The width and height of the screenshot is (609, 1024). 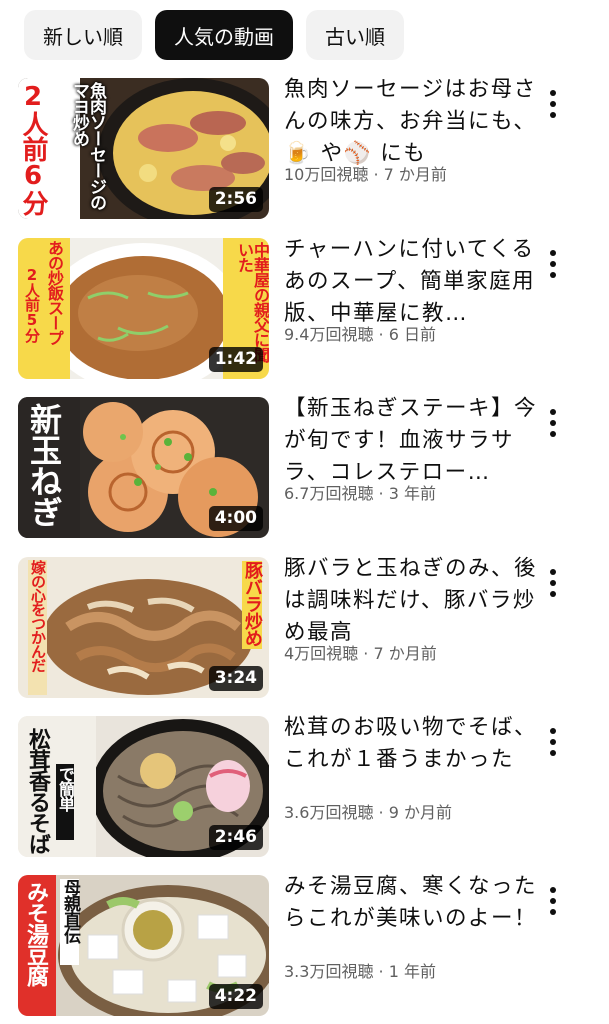 What do you see at coordinates (235, 359) in the screenshot?
I see `video-duration: 1:42` at bounding box center [235, 359].